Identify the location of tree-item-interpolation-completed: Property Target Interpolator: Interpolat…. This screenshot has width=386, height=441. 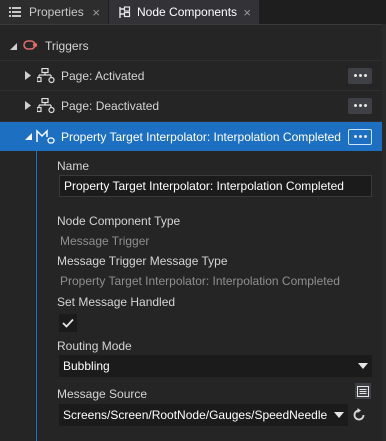
(193, 136).